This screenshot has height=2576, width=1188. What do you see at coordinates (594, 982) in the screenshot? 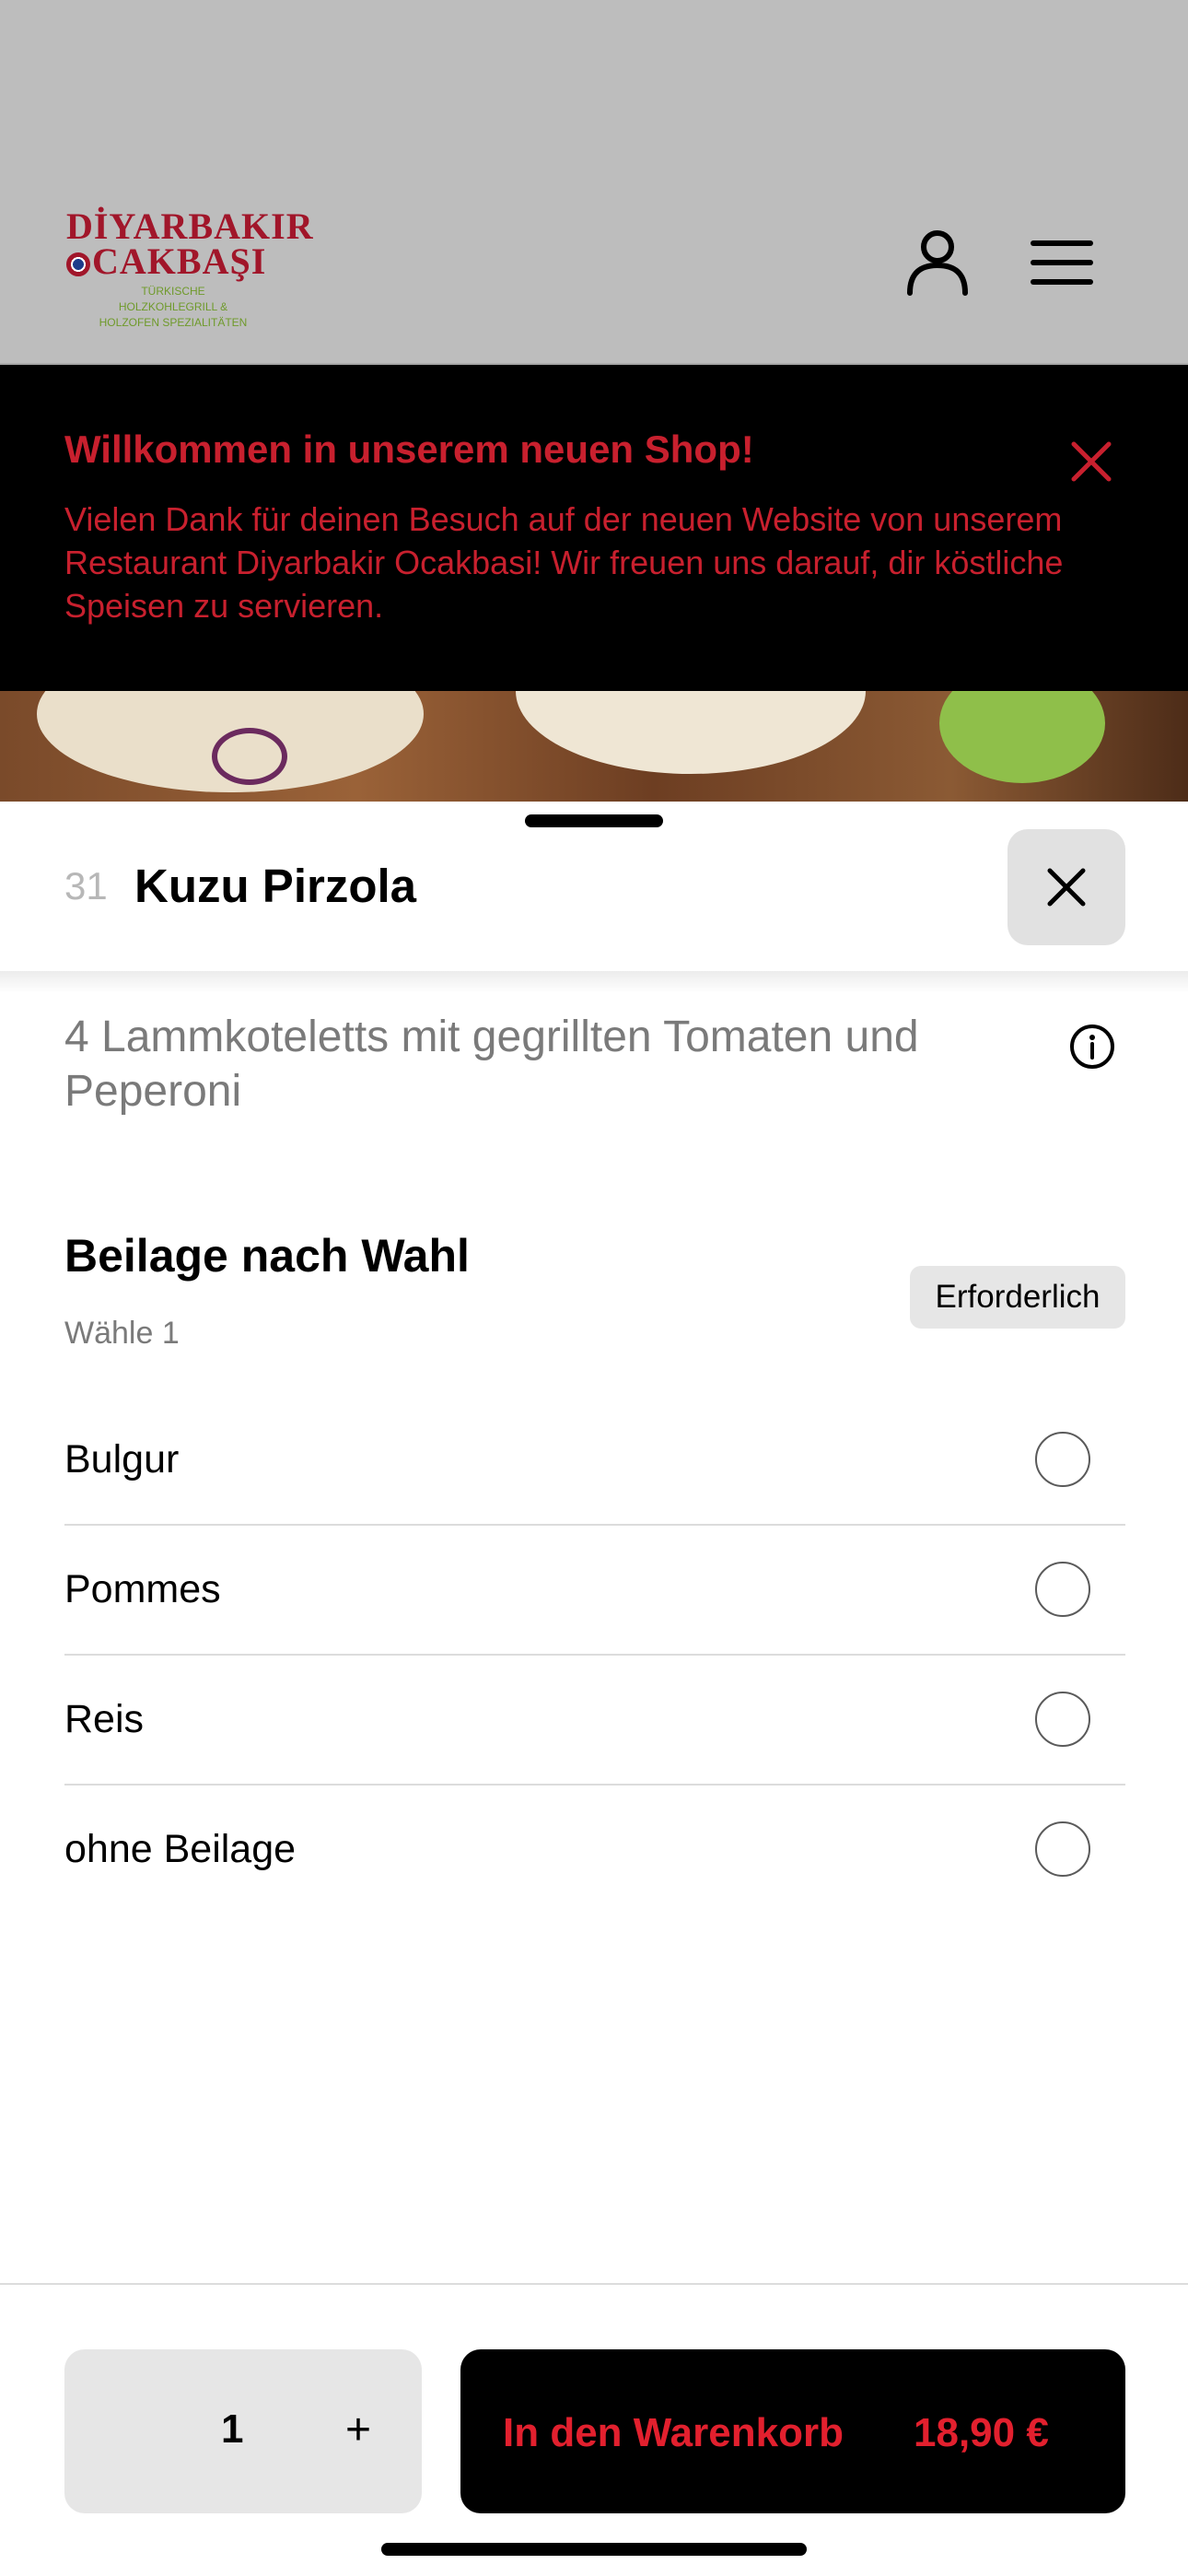
I see `title-divider` at bounding box center [594, 982].